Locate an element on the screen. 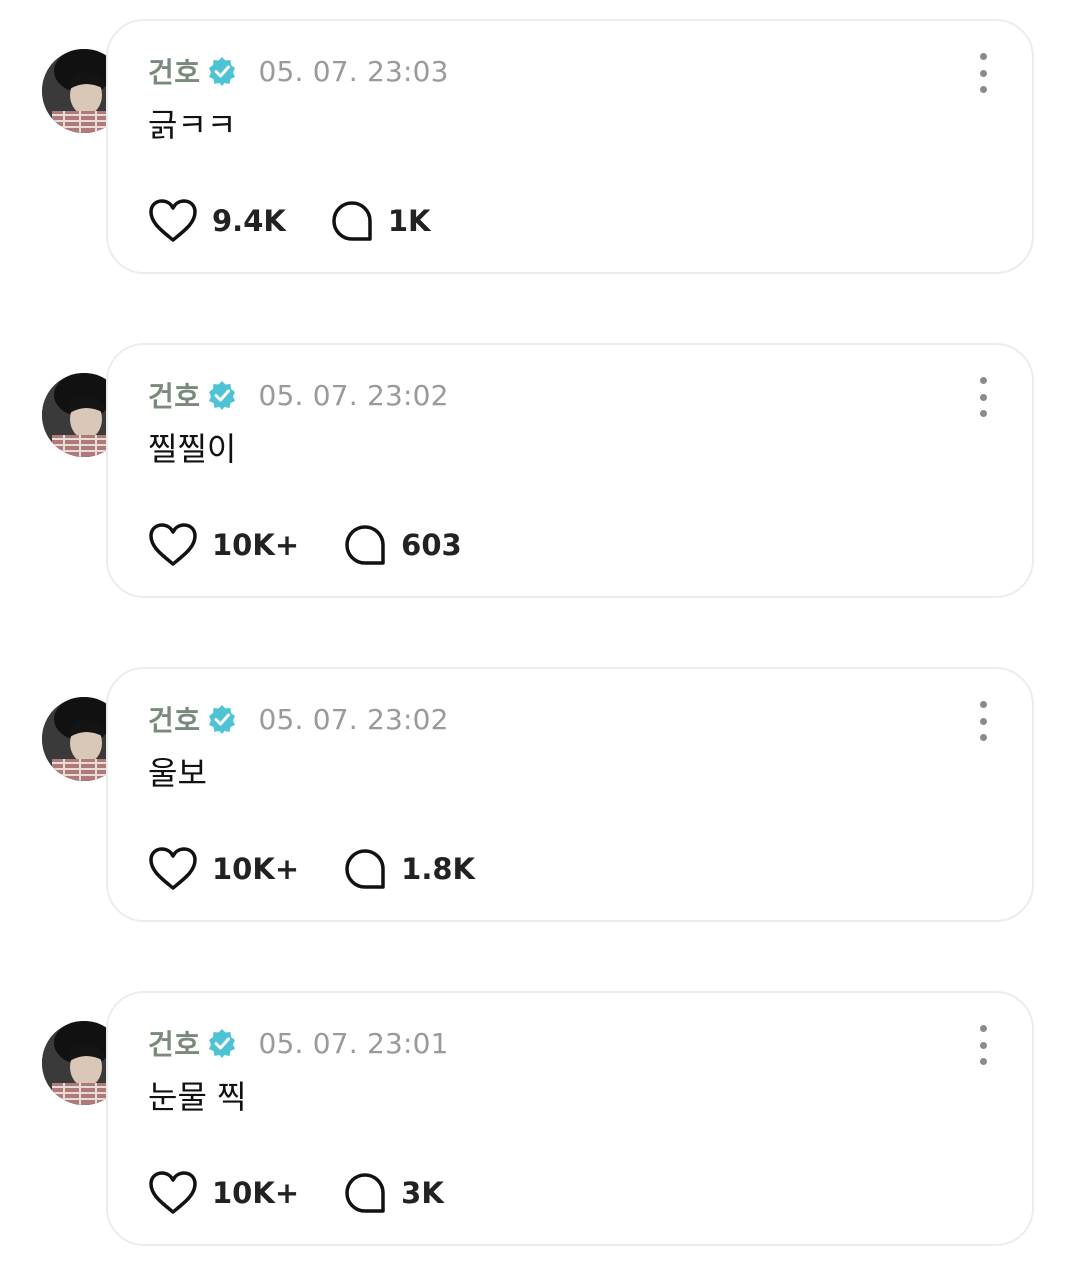  post-text: 눈물 찍 is located at coordinates (197, 1097).